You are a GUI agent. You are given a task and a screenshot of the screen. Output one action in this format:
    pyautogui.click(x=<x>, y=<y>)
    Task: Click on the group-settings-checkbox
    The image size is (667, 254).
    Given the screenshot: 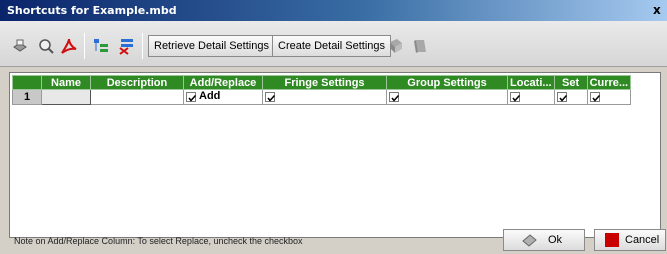 What is the action you would take?
    pyautogui.click(x=394, y=96)
    